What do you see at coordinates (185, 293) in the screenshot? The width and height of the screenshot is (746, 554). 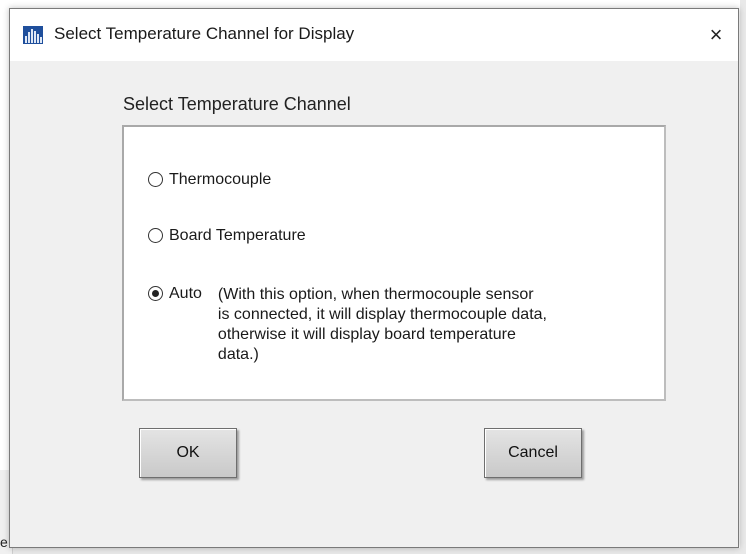 I see `option-label-auto: Auto` at bounding box center [185, 293].